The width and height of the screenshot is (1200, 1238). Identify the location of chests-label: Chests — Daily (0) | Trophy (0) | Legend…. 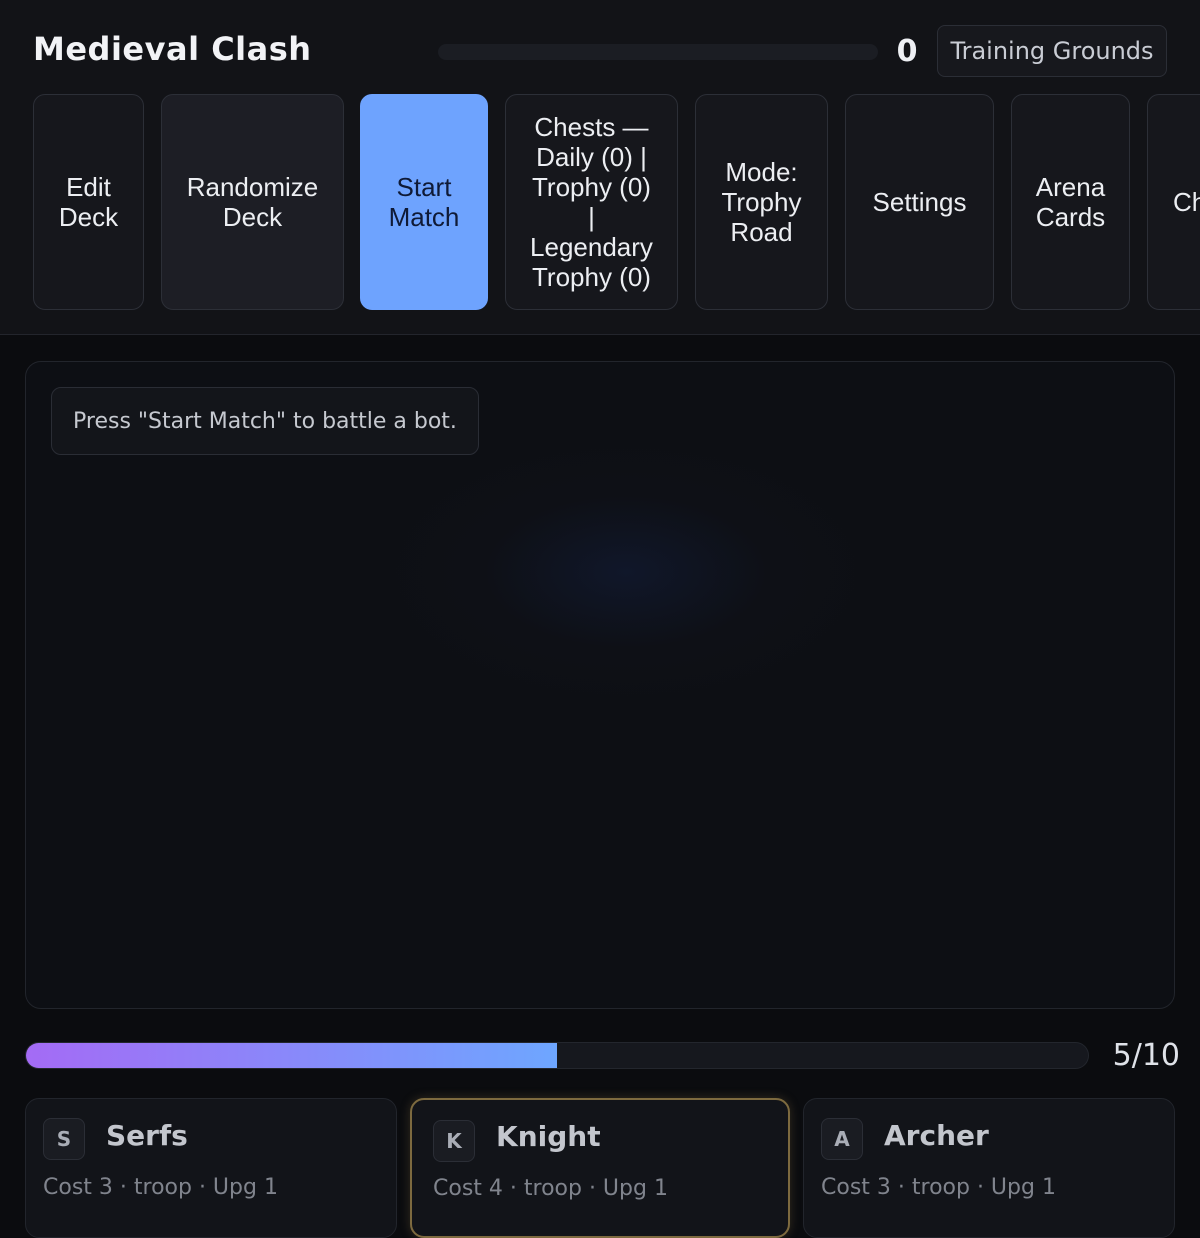
(591, 202).